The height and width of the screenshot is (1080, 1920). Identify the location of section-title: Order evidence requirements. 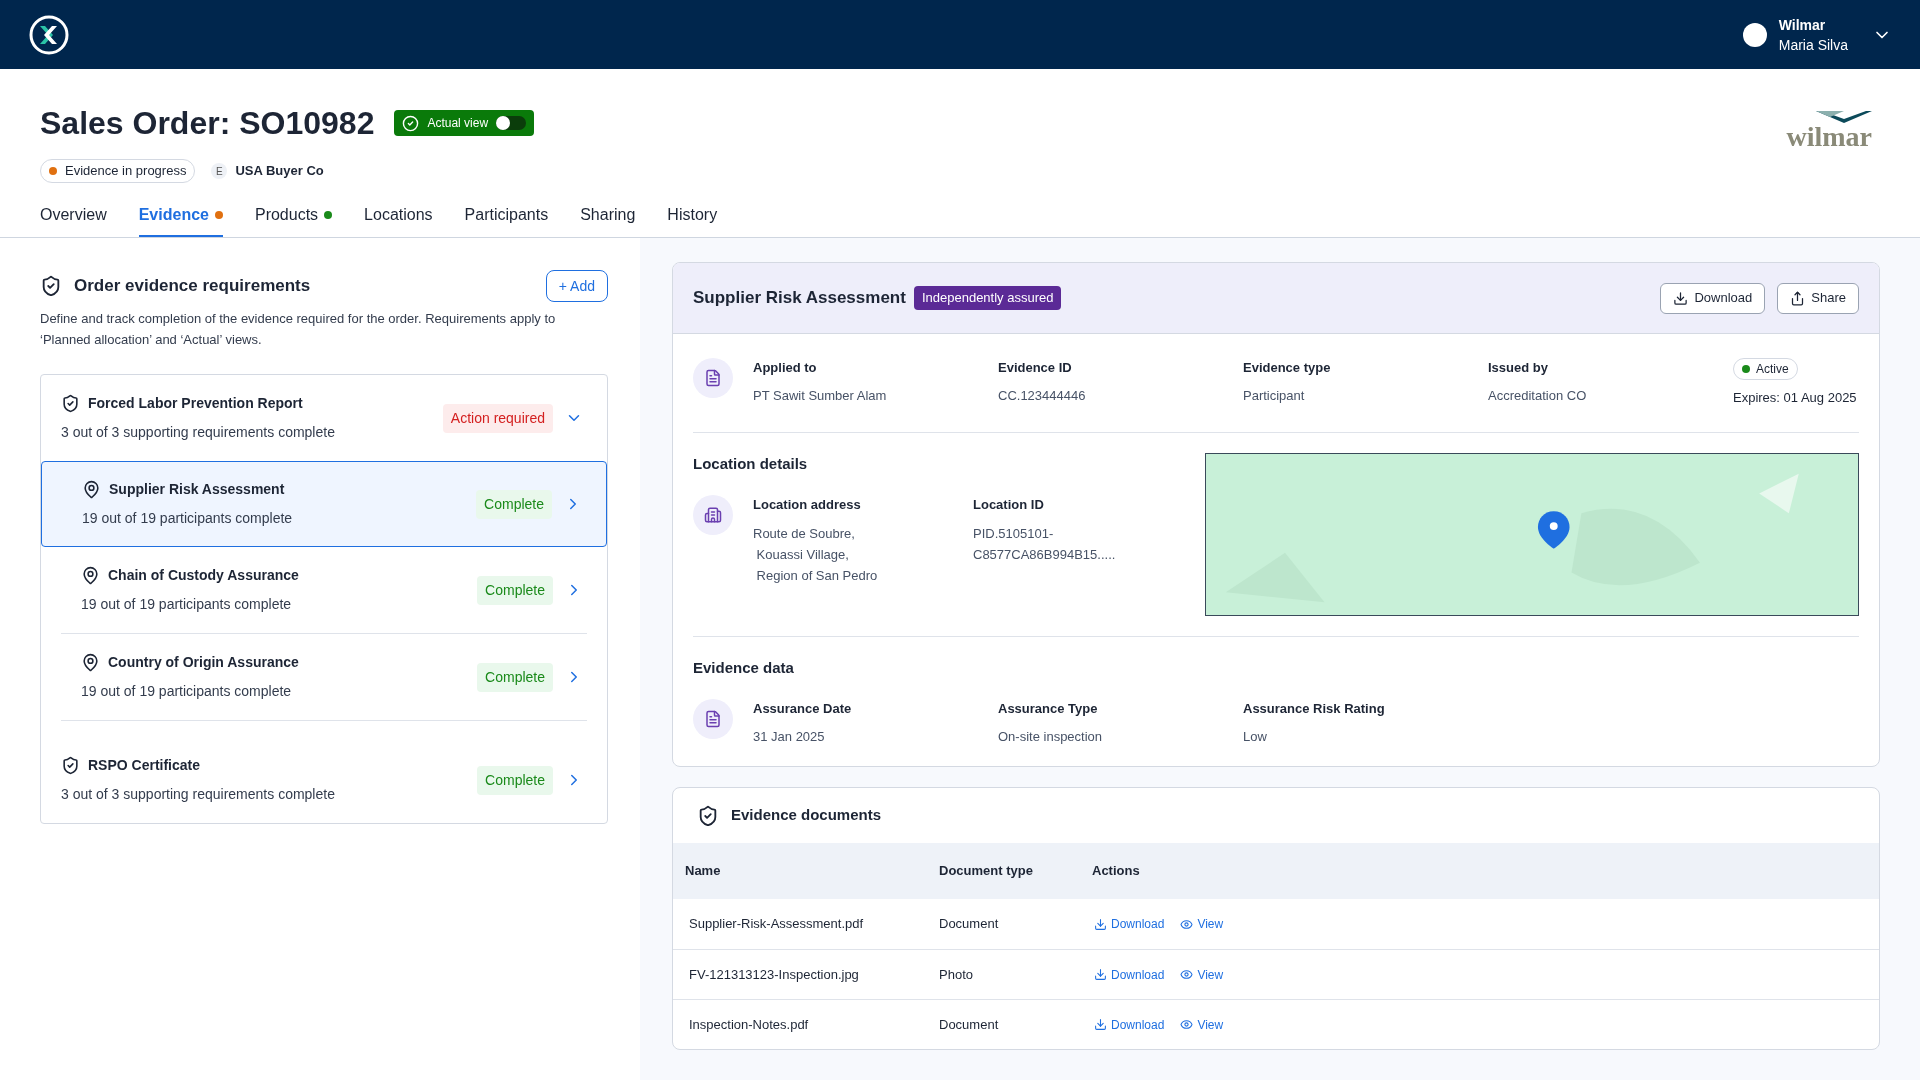
(192, 286).